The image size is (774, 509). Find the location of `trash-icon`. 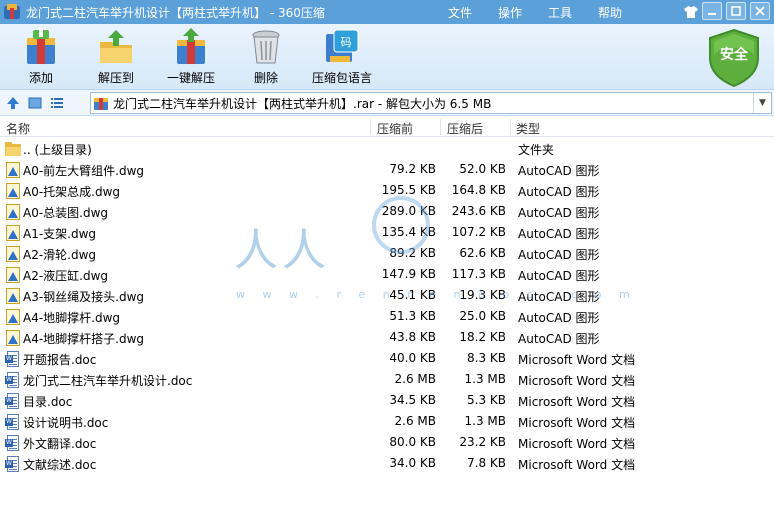

trash-icon is located at coordinates (266, 47).